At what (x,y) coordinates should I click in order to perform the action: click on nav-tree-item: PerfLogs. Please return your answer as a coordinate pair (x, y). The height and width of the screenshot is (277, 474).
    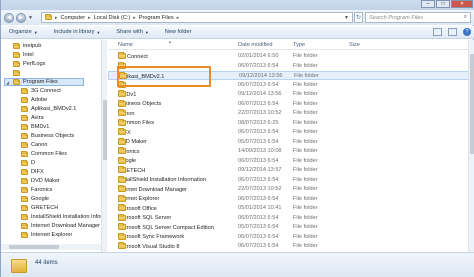
    Looking at the image, I should click on (29, 64).